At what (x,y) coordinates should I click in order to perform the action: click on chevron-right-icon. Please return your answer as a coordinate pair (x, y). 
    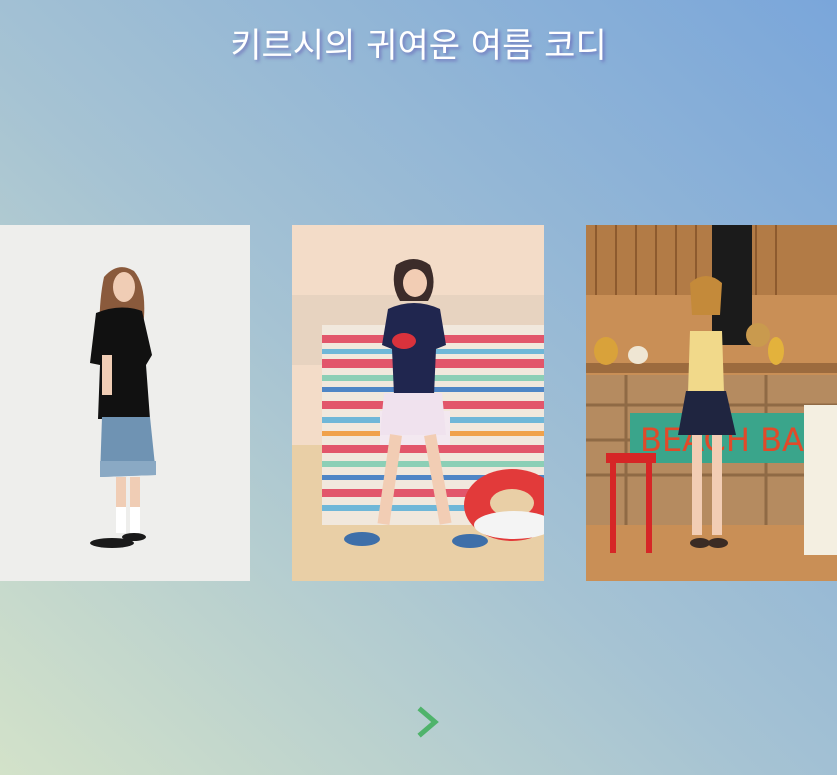
    Looking at the image, I should click on (428, 722).